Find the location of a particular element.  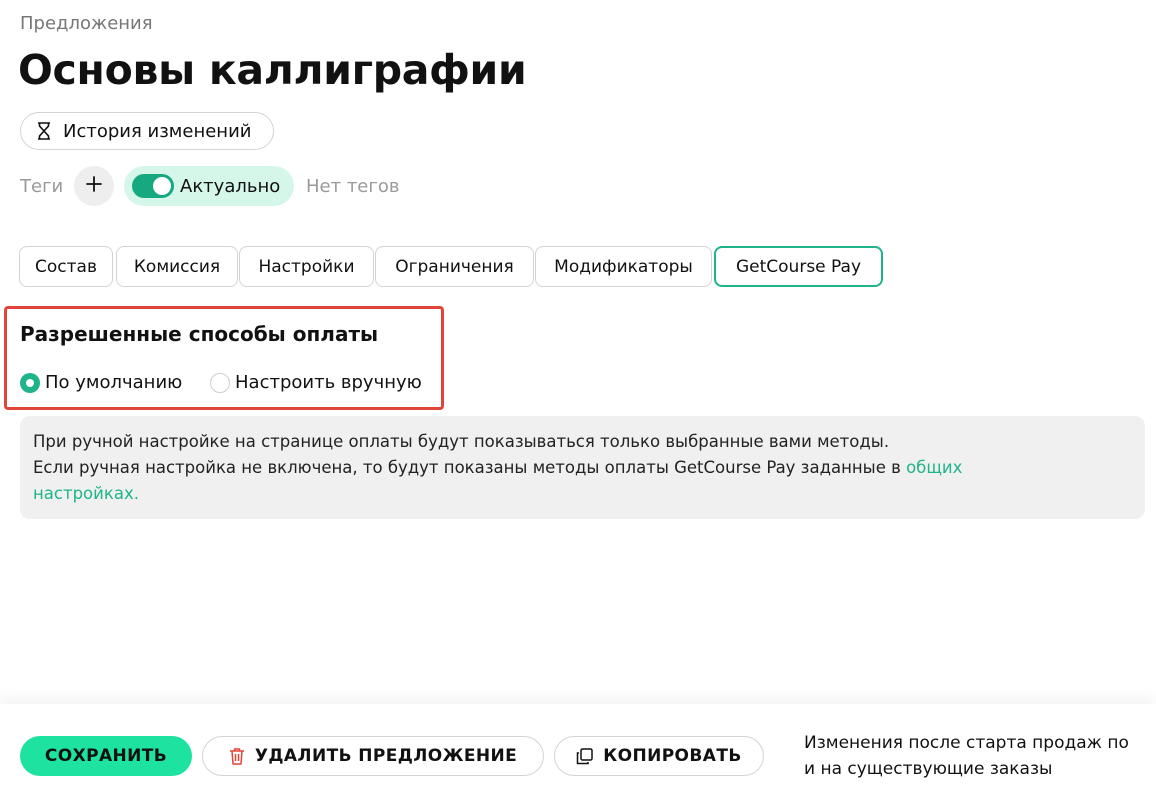

trash-icon is located at coordinates (237, 756).